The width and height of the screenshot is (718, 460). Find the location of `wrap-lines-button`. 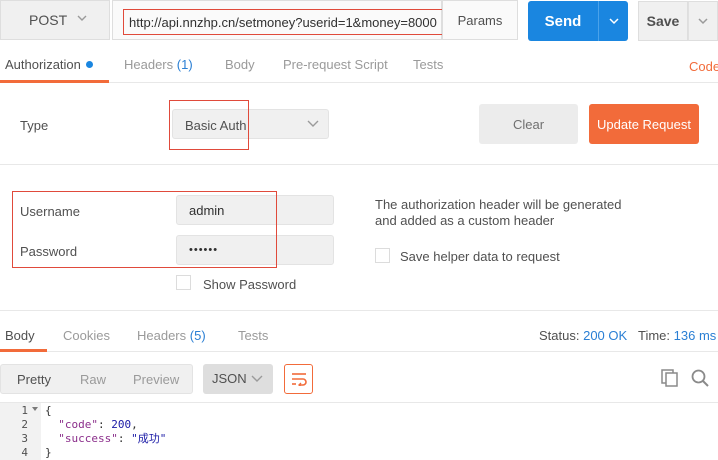

wrap-lines-button is located at coordinates (298, 379).